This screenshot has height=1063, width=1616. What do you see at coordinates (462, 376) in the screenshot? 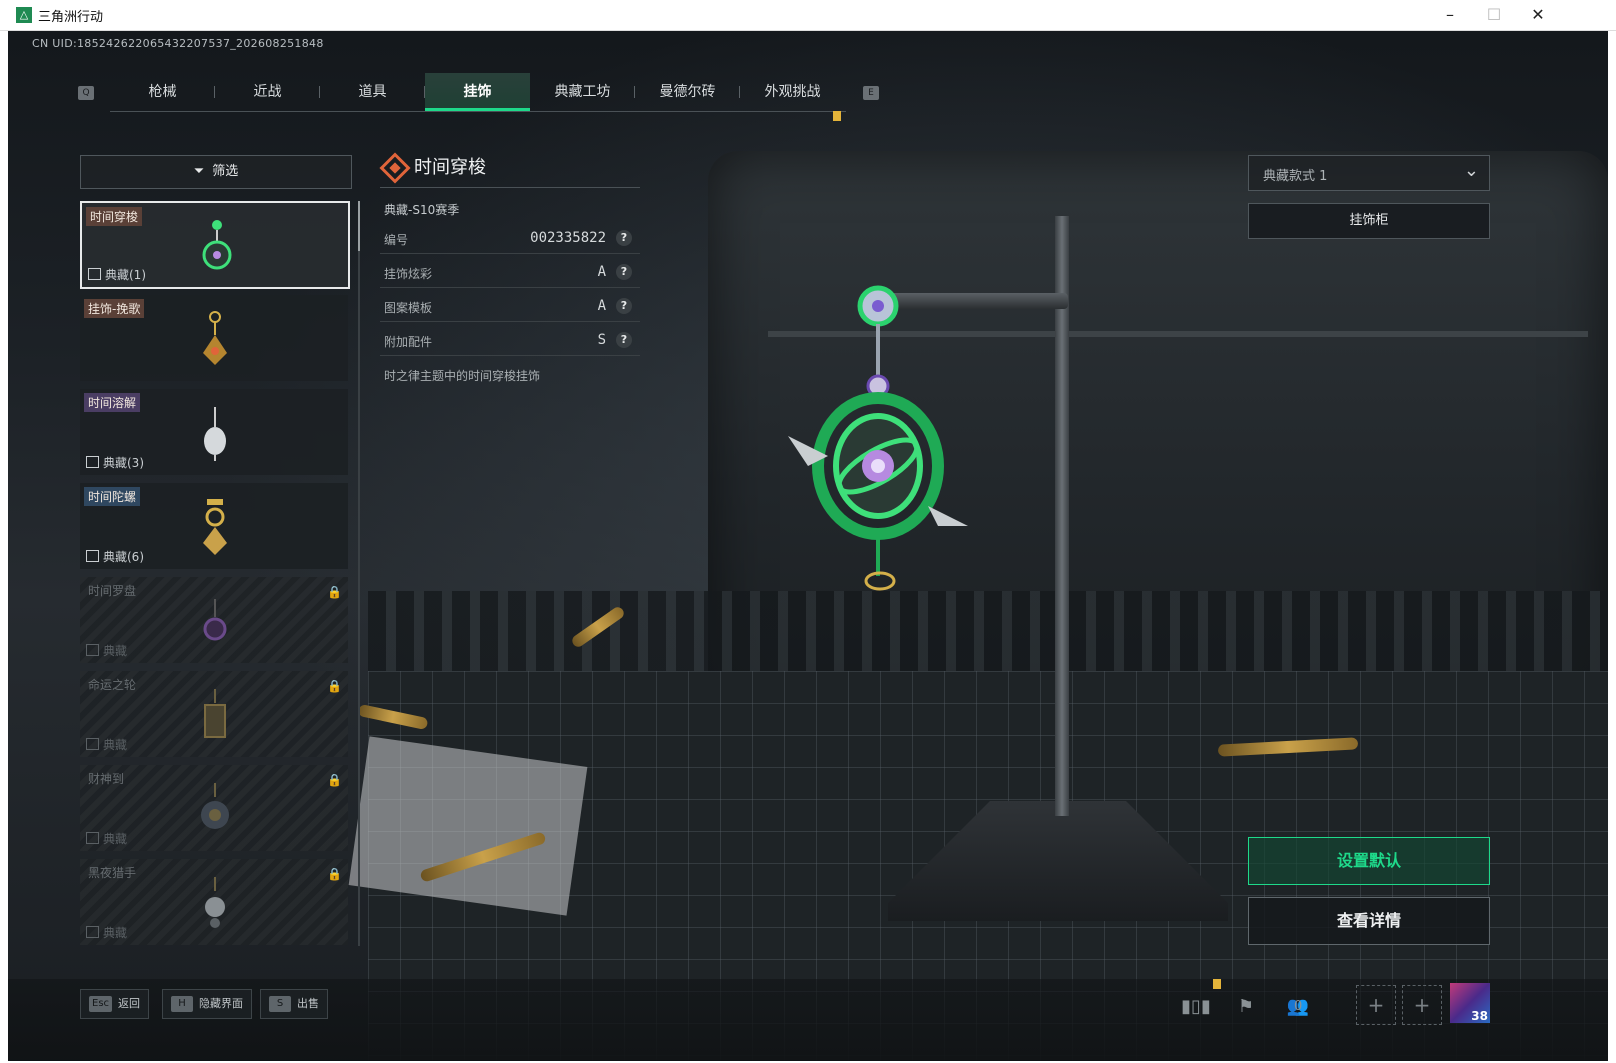
I see `detail-description: 时之律主题中的时间穿梭挂饰` at bounding box center [462, 376].